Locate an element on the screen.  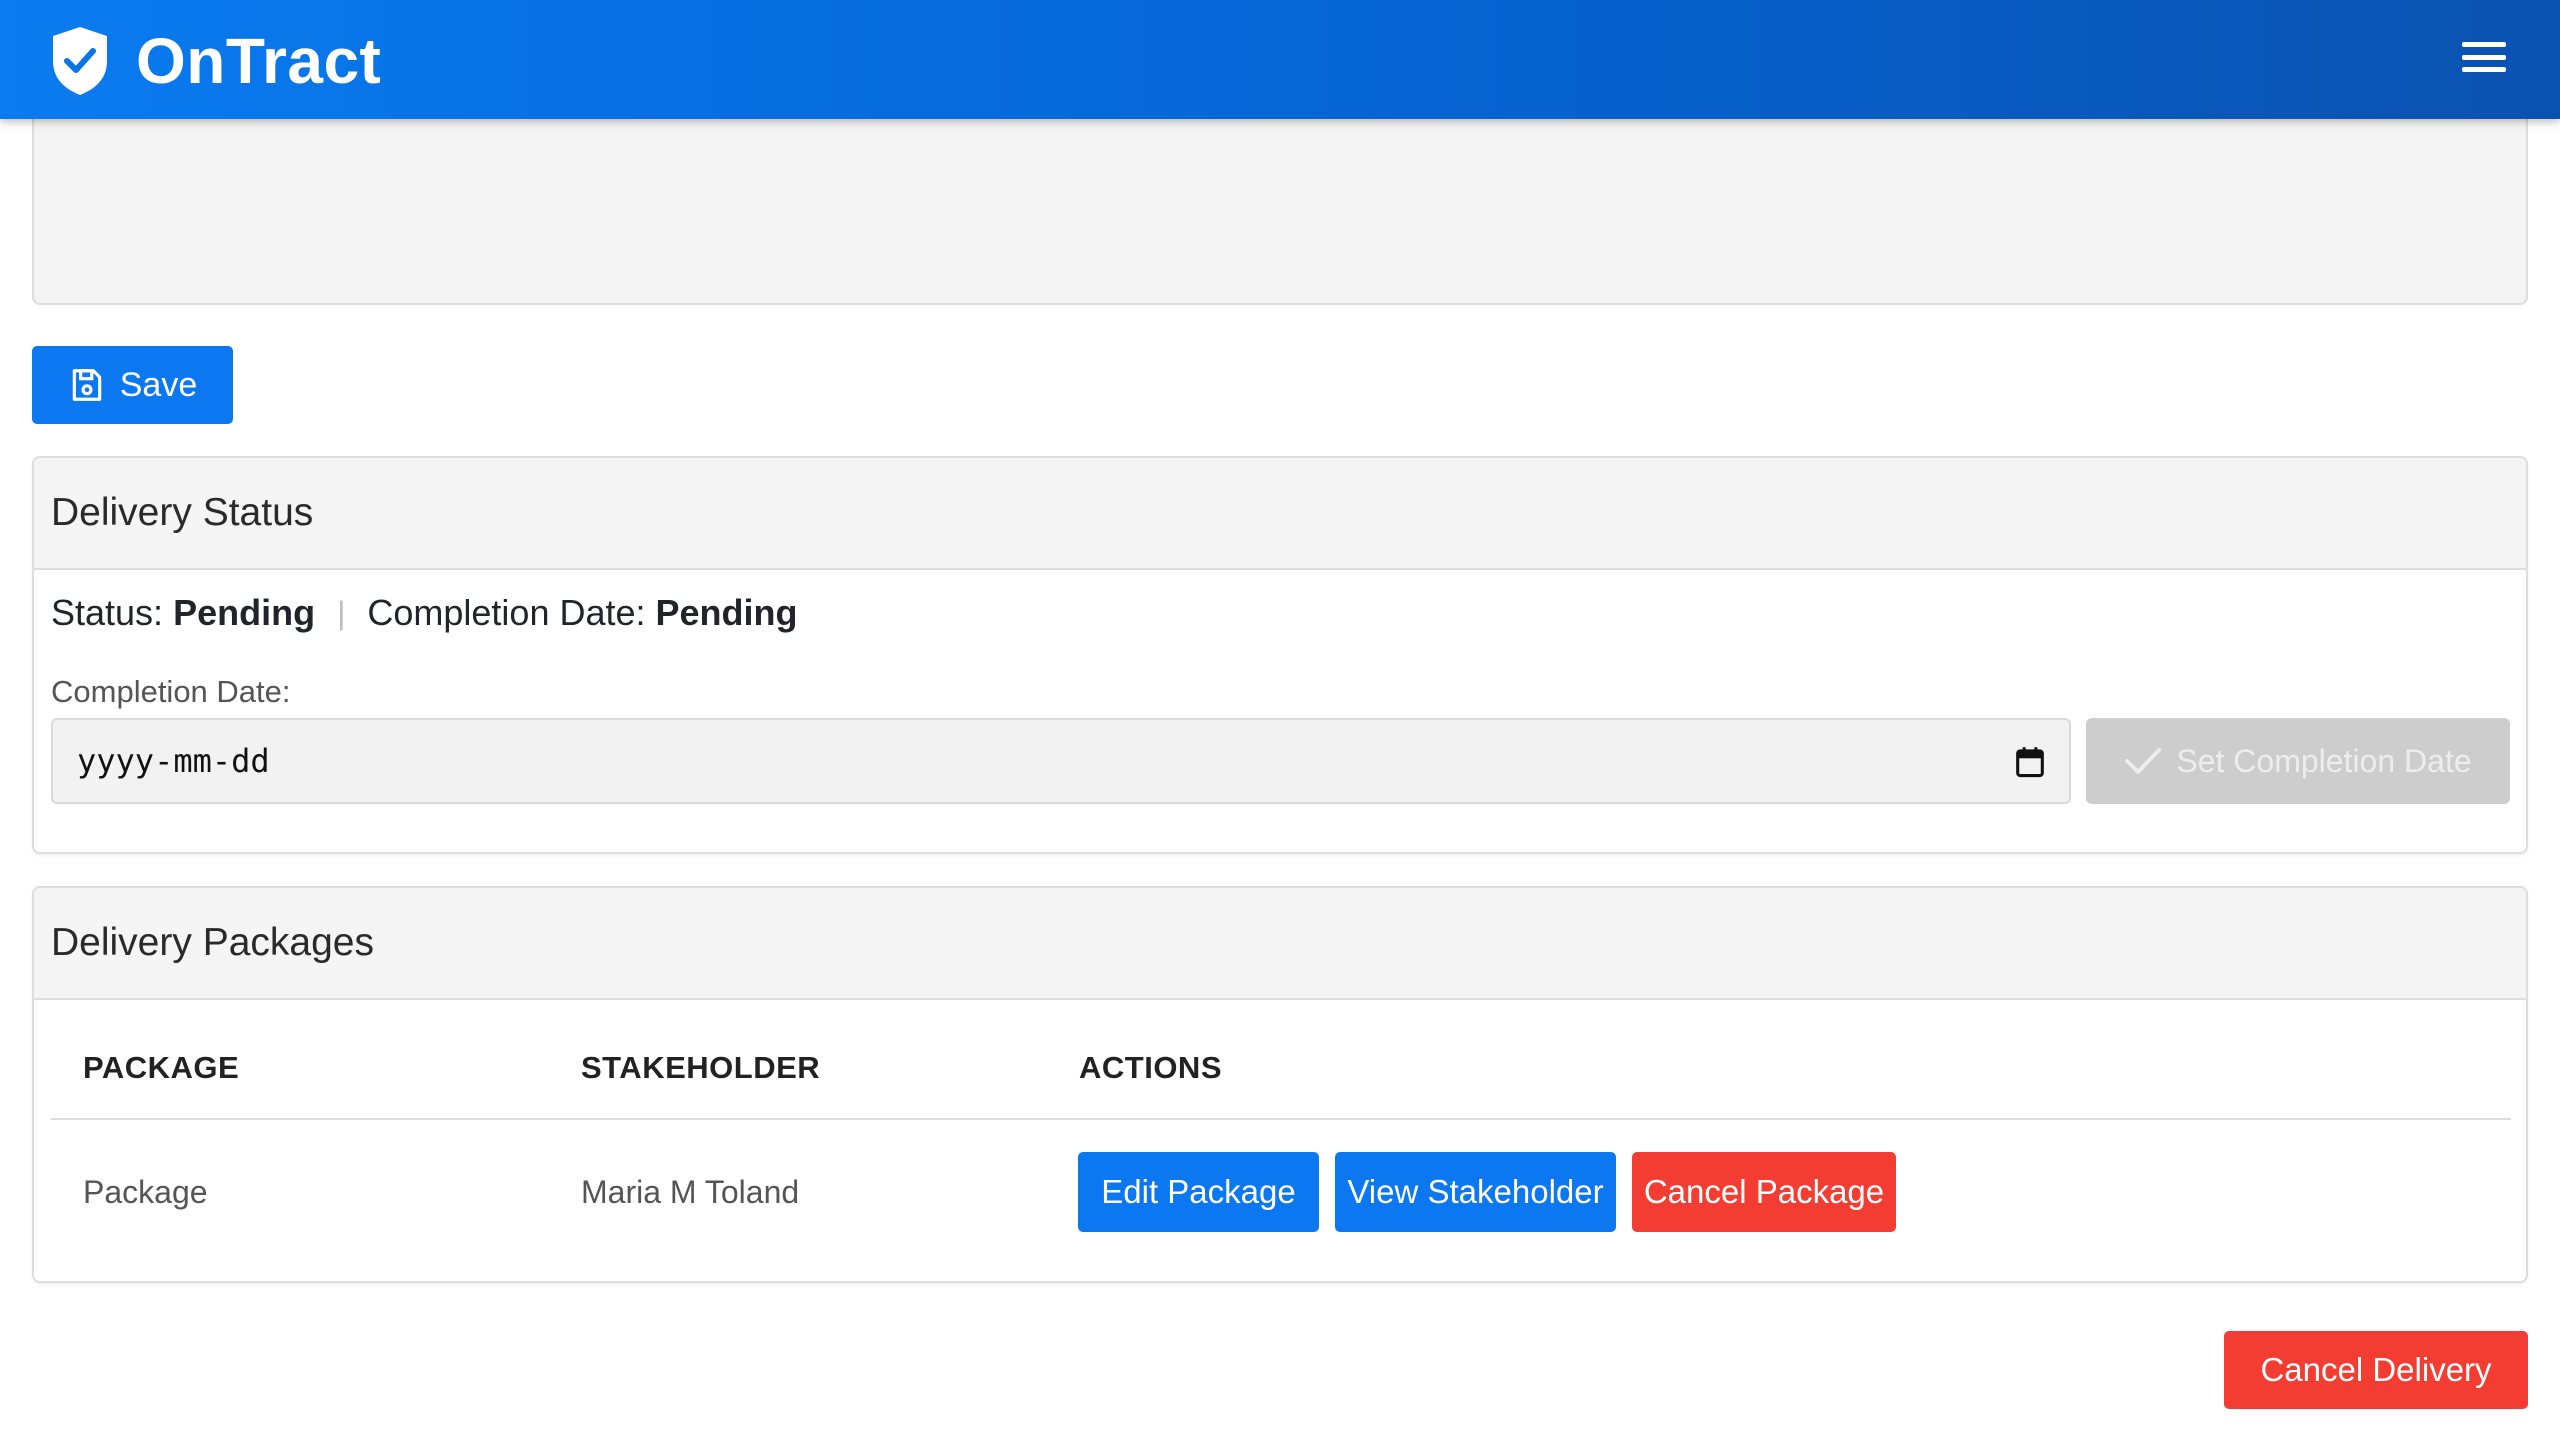
save-button: Save is located at coordinates (132, 385).